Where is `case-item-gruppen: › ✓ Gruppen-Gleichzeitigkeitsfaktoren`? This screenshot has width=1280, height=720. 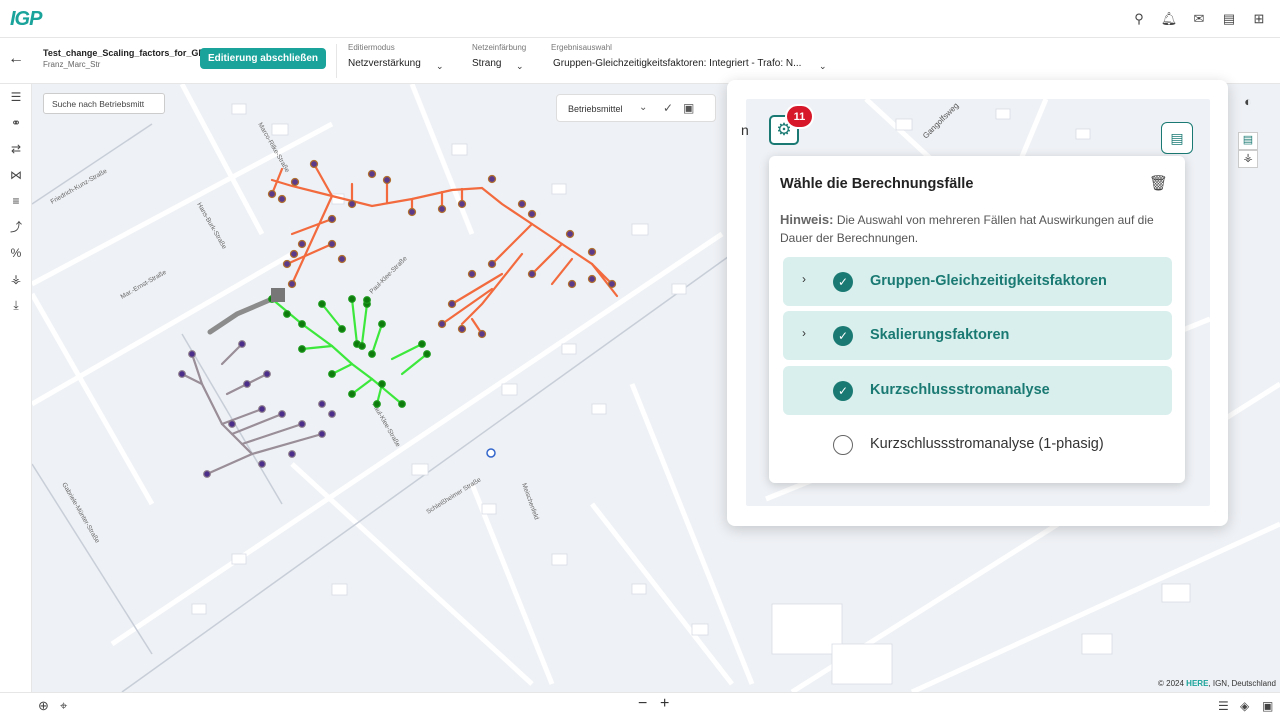
case-item-gruppen: › ✓ Gruppen-Gleichzeitigkeitsfaktoren is located at coordinates (977, 281).